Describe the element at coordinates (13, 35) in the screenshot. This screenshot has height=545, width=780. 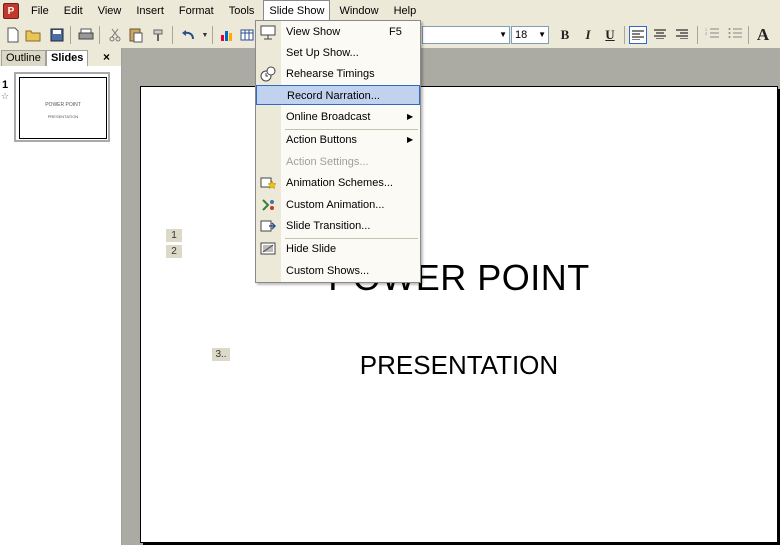
I see `new-document-icon` at that location.